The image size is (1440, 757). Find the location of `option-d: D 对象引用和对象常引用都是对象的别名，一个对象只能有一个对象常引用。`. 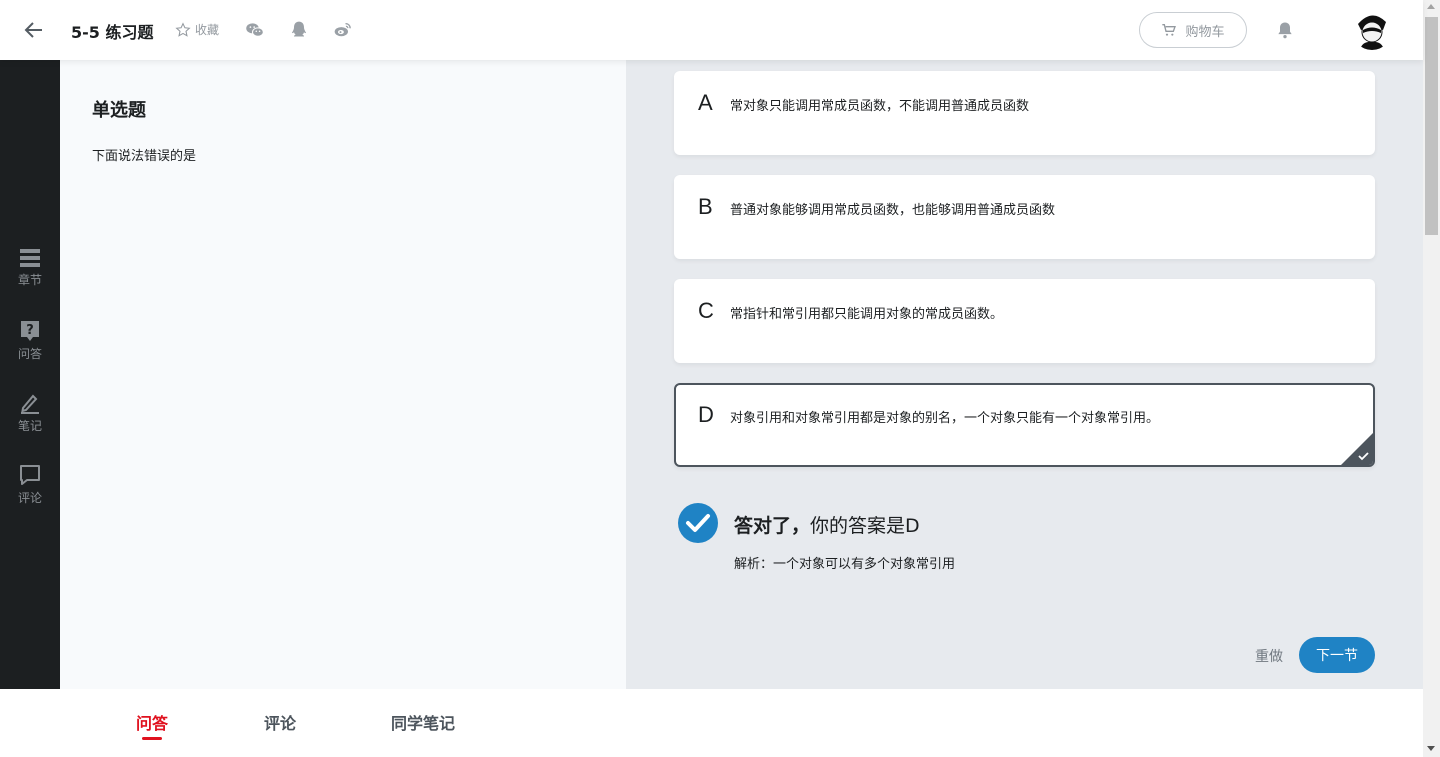

option-d: D 对象引用和对象常引用都是对象的别名，一个对象只能有一个对象常引用。 is located at coordinates (1024, 425).